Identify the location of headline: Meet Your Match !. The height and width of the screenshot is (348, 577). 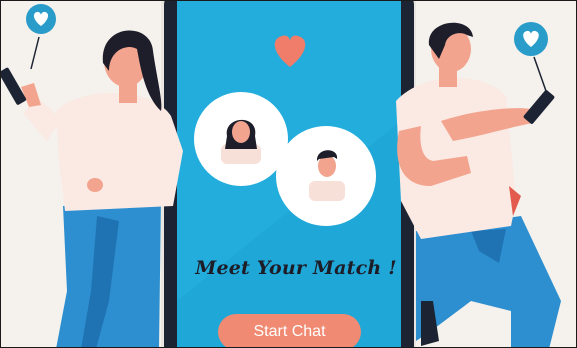
(296, 268).